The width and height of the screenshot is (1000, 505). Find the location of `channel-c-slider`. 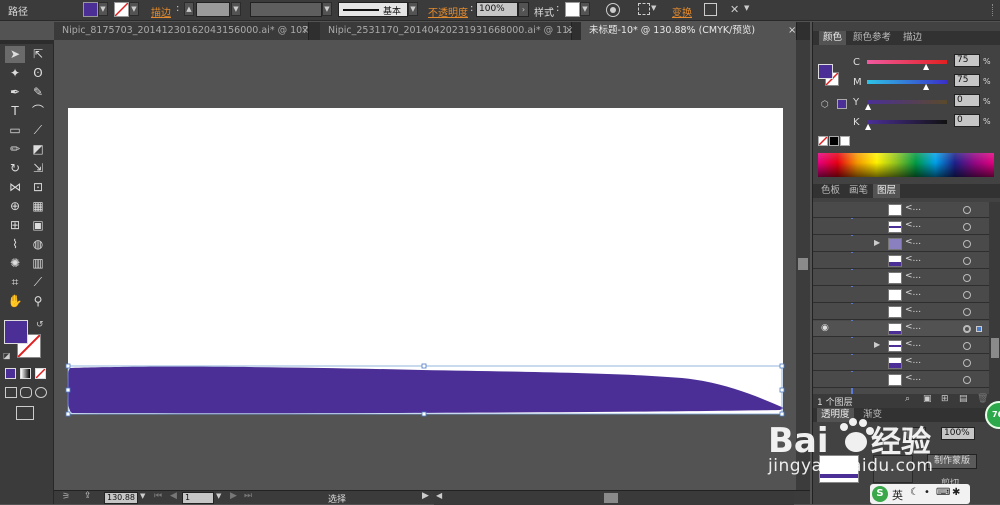

channel-c-slider is located at coordinates (907, 62).